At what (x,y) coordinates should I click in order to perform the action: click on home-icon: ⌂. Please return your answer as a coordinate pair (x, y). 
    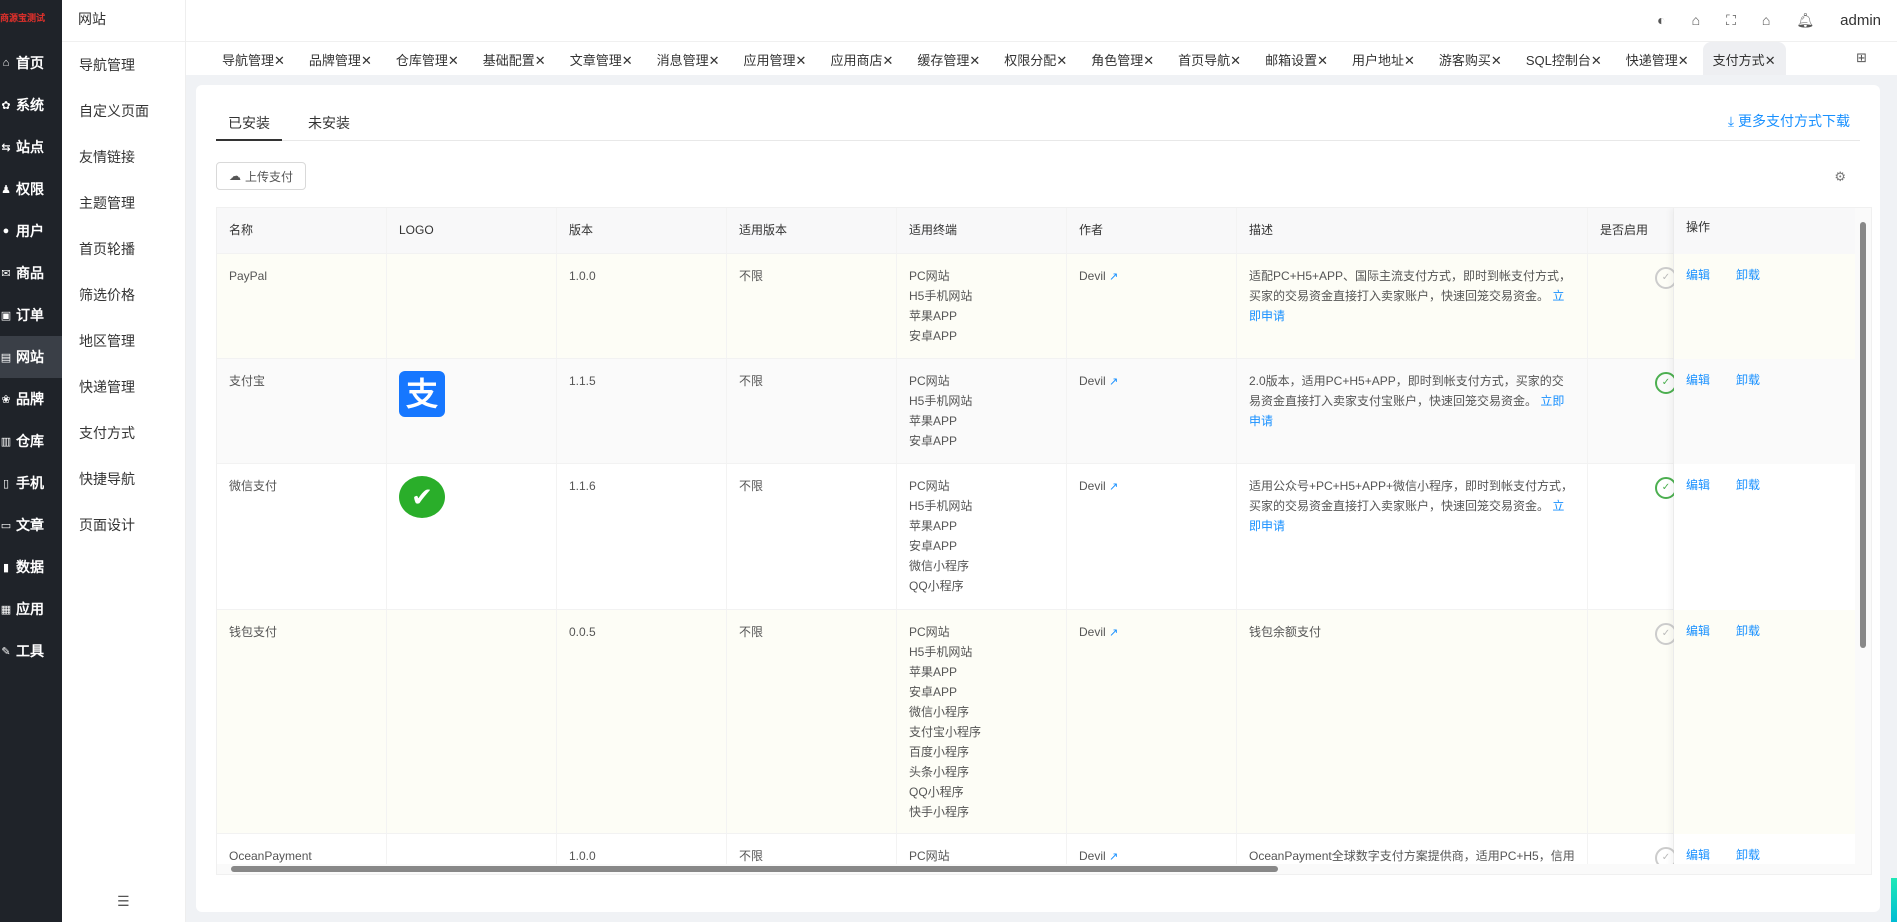
    Looking at the image, I should click on (1766, 20).